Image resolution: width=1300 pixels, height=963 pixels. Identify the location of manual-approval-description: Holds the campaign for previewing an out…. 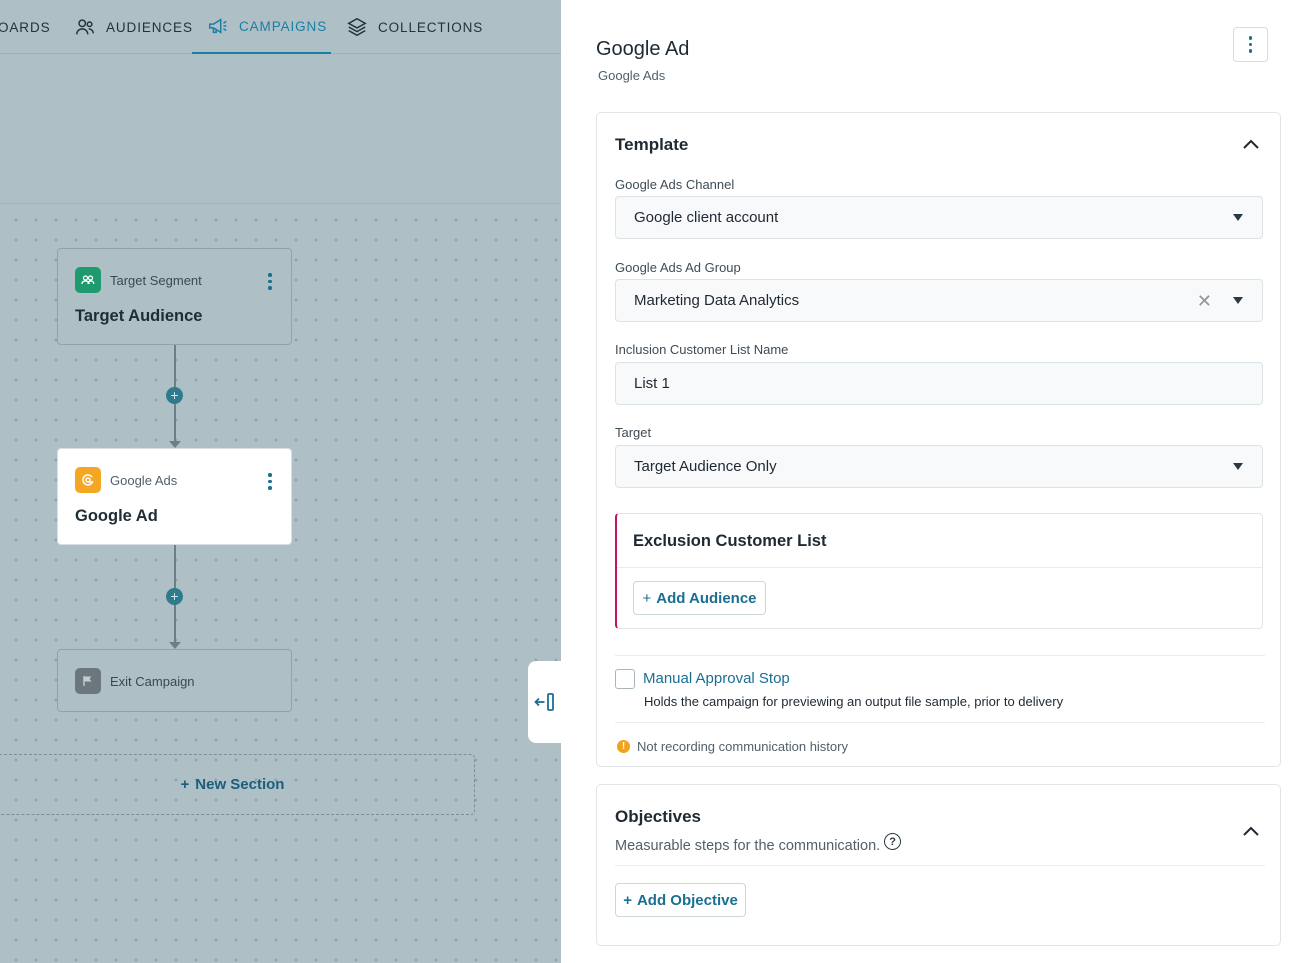
(854, 701).